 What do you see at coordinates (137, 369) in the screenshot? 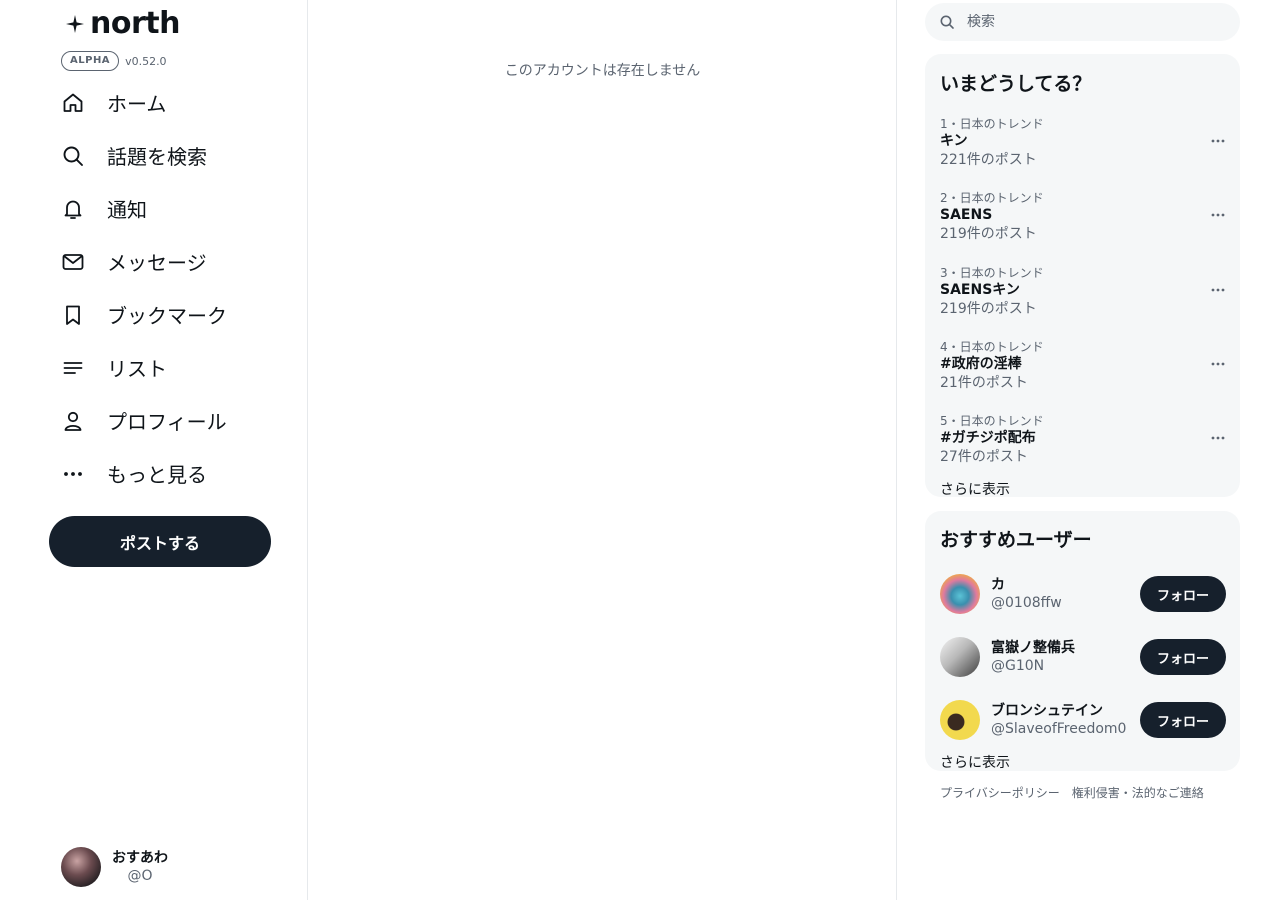
I see `nav-label: リスト` at bounding box center [137, 369].